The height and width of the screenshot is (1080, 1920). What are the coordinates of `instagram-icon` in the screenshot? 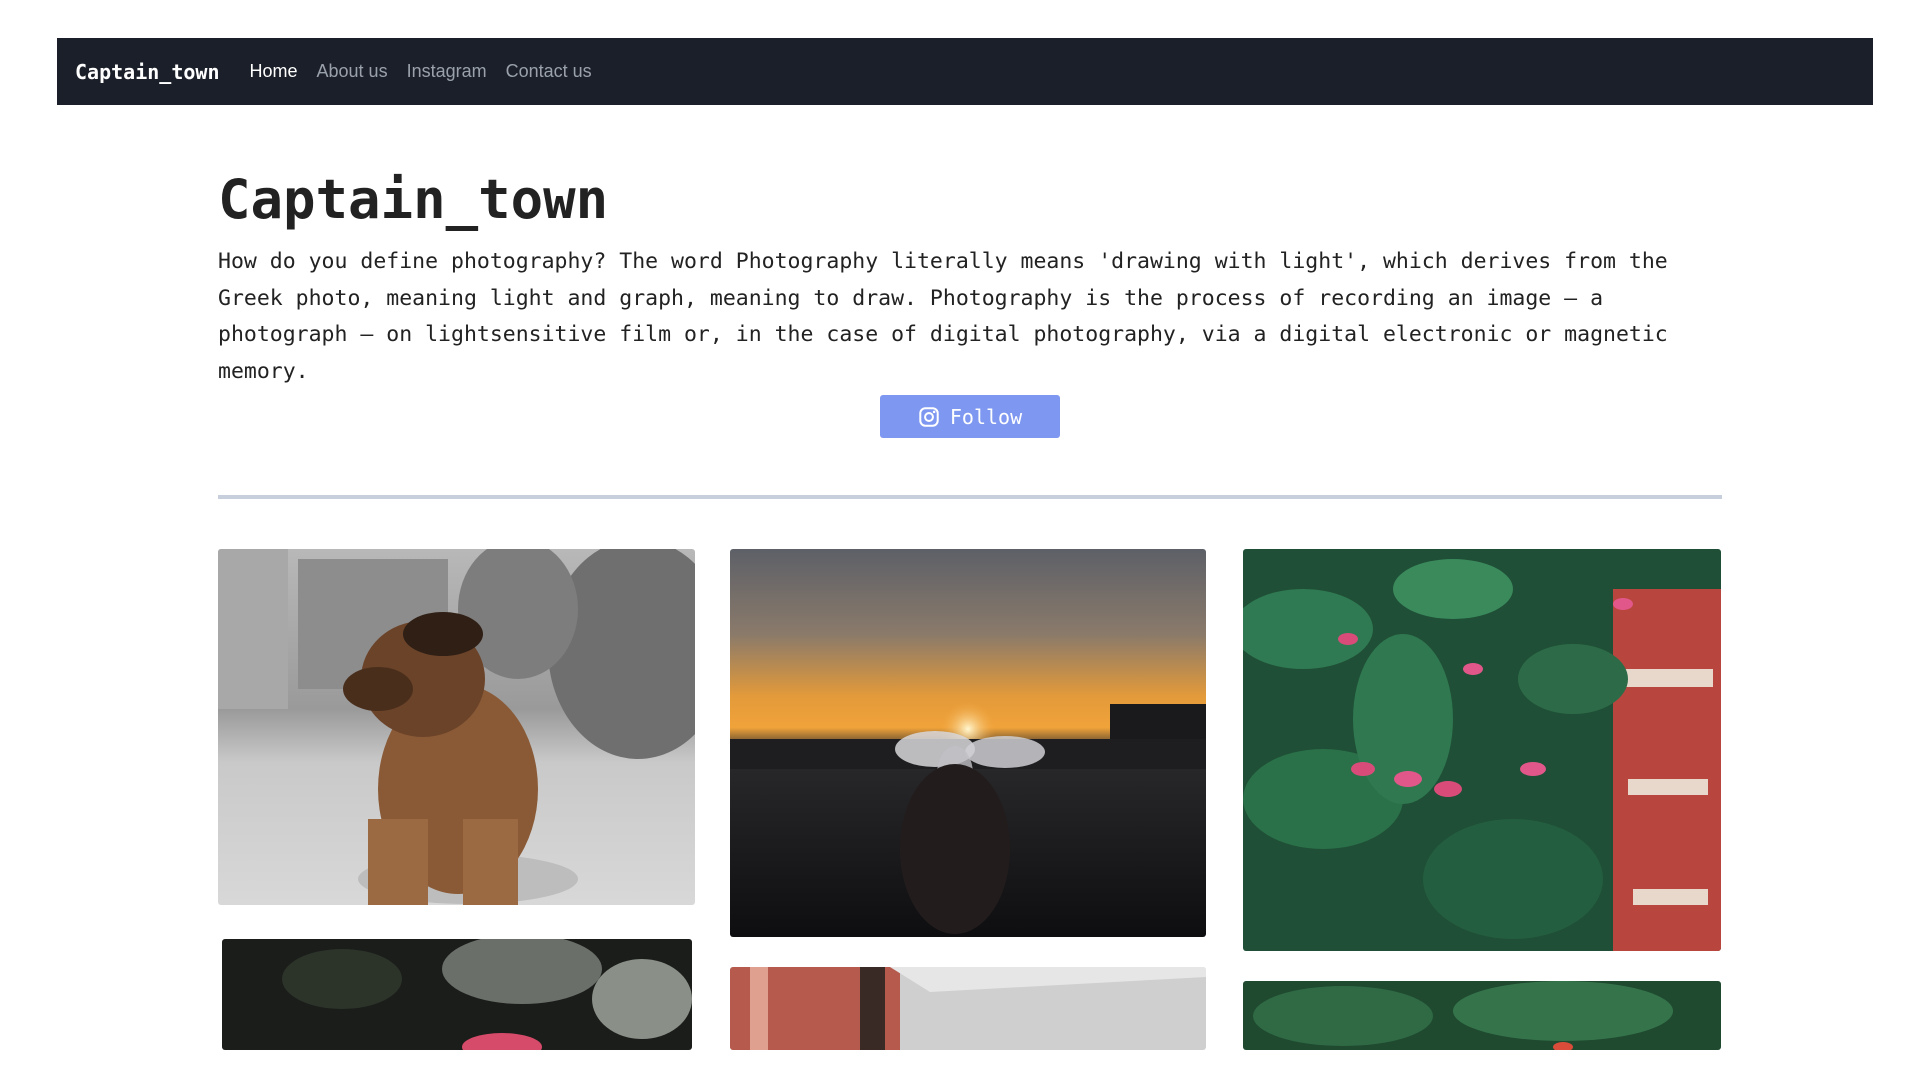 It's located at (929, 416).